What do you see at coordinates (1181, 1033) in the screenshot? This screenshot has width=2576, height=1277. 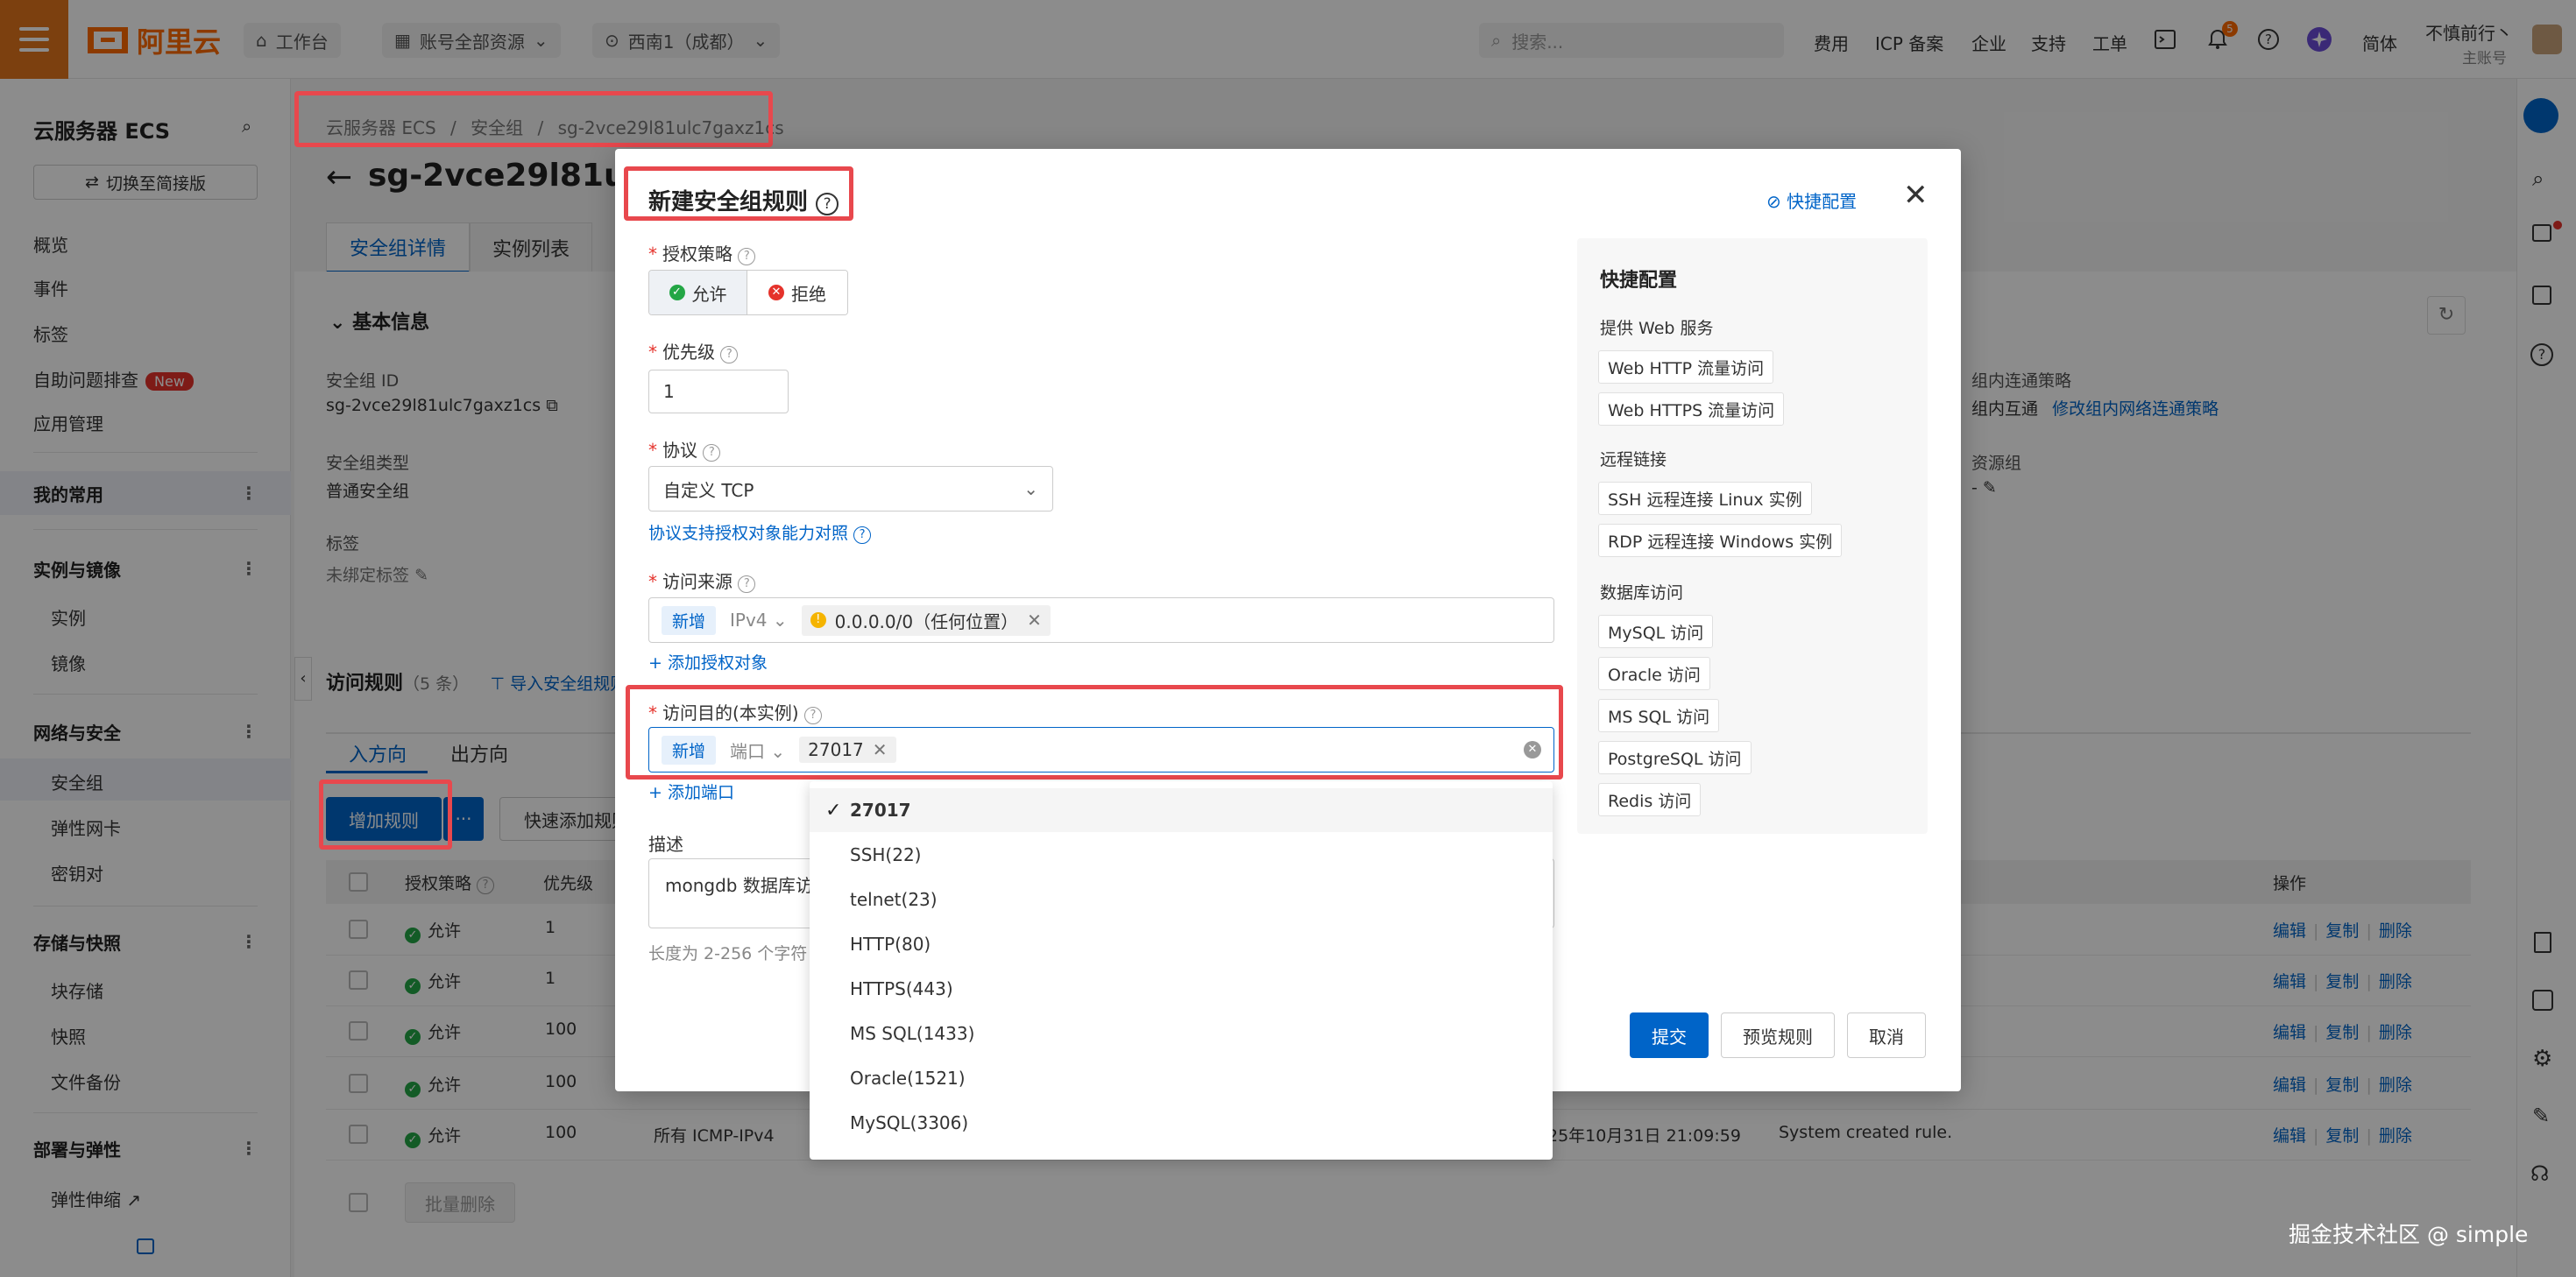 I see `port-option-mssql: MS SQL(1433)` at bounding box center [1181, 1033].